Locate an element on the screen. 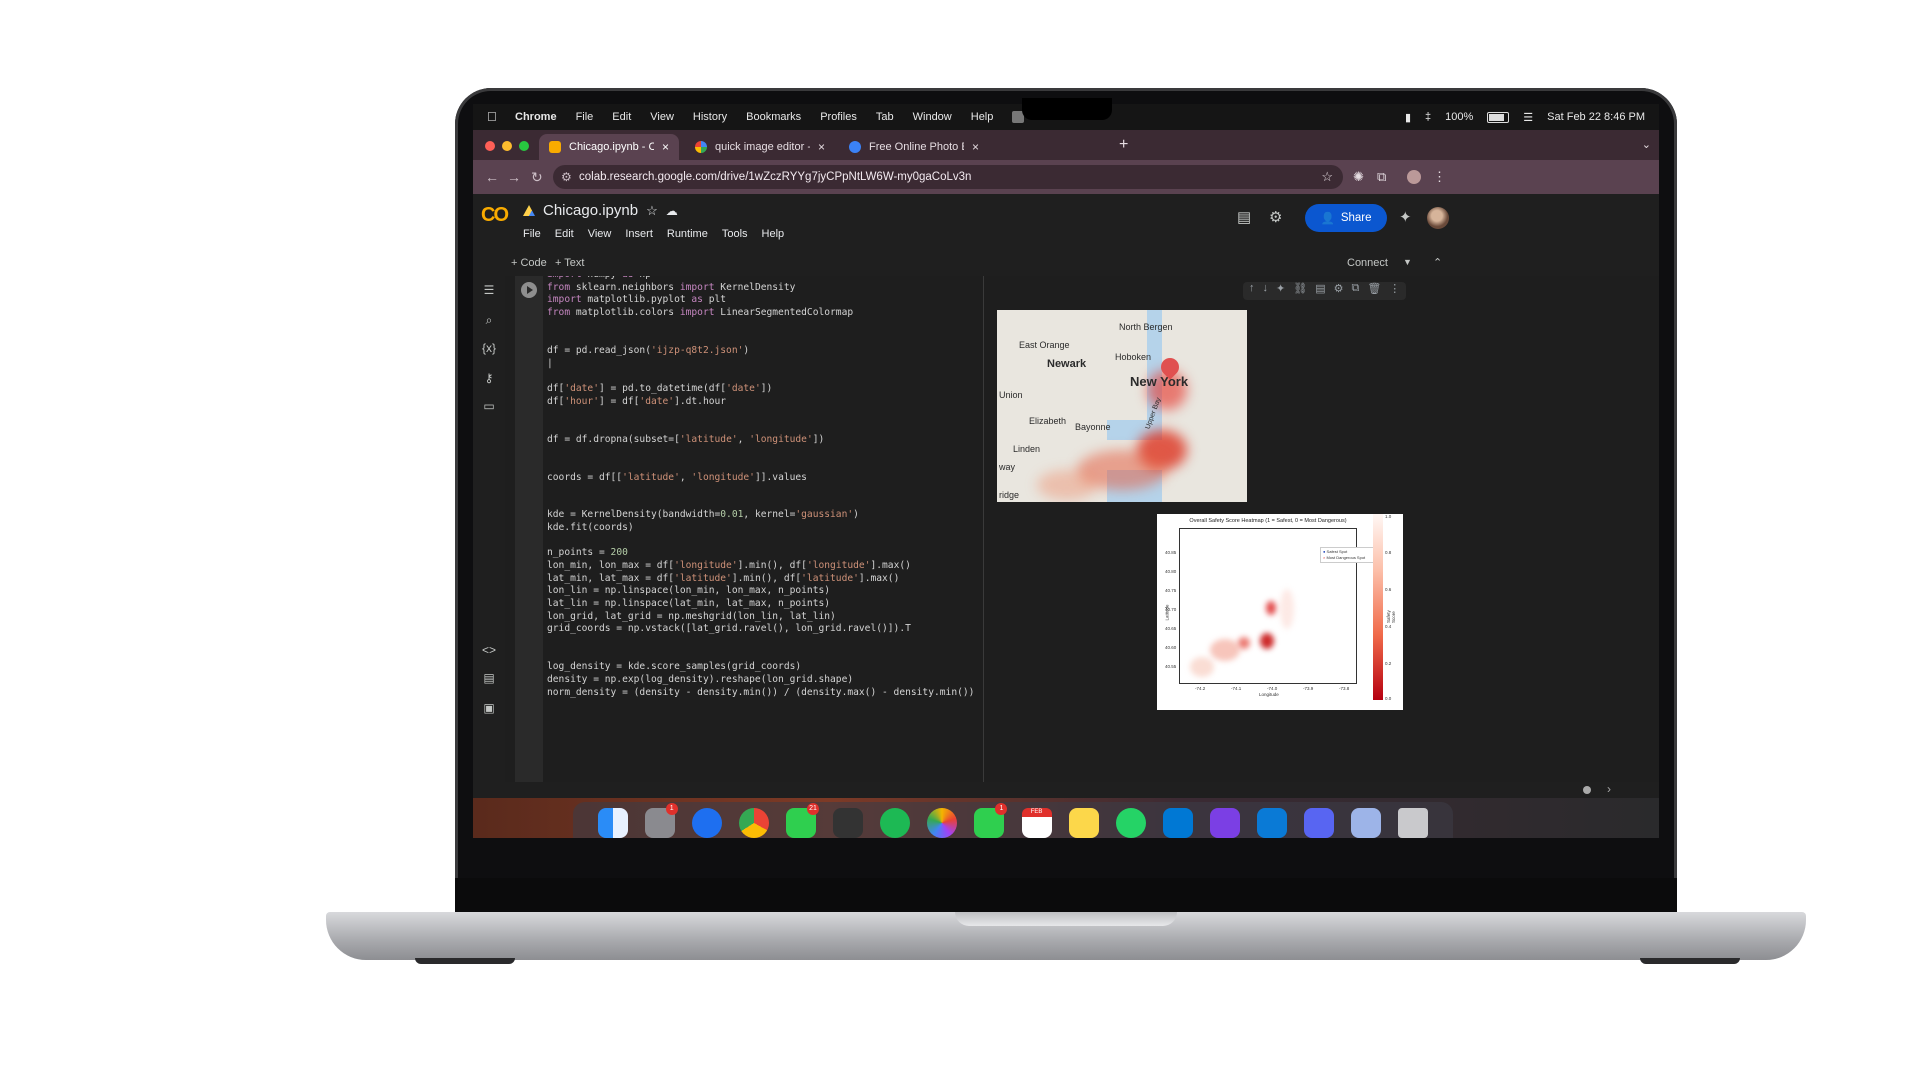 Image resolution: width=1920 pixels, height=1080 pixels. zoom-window-button is located at coordinates (524, 146).